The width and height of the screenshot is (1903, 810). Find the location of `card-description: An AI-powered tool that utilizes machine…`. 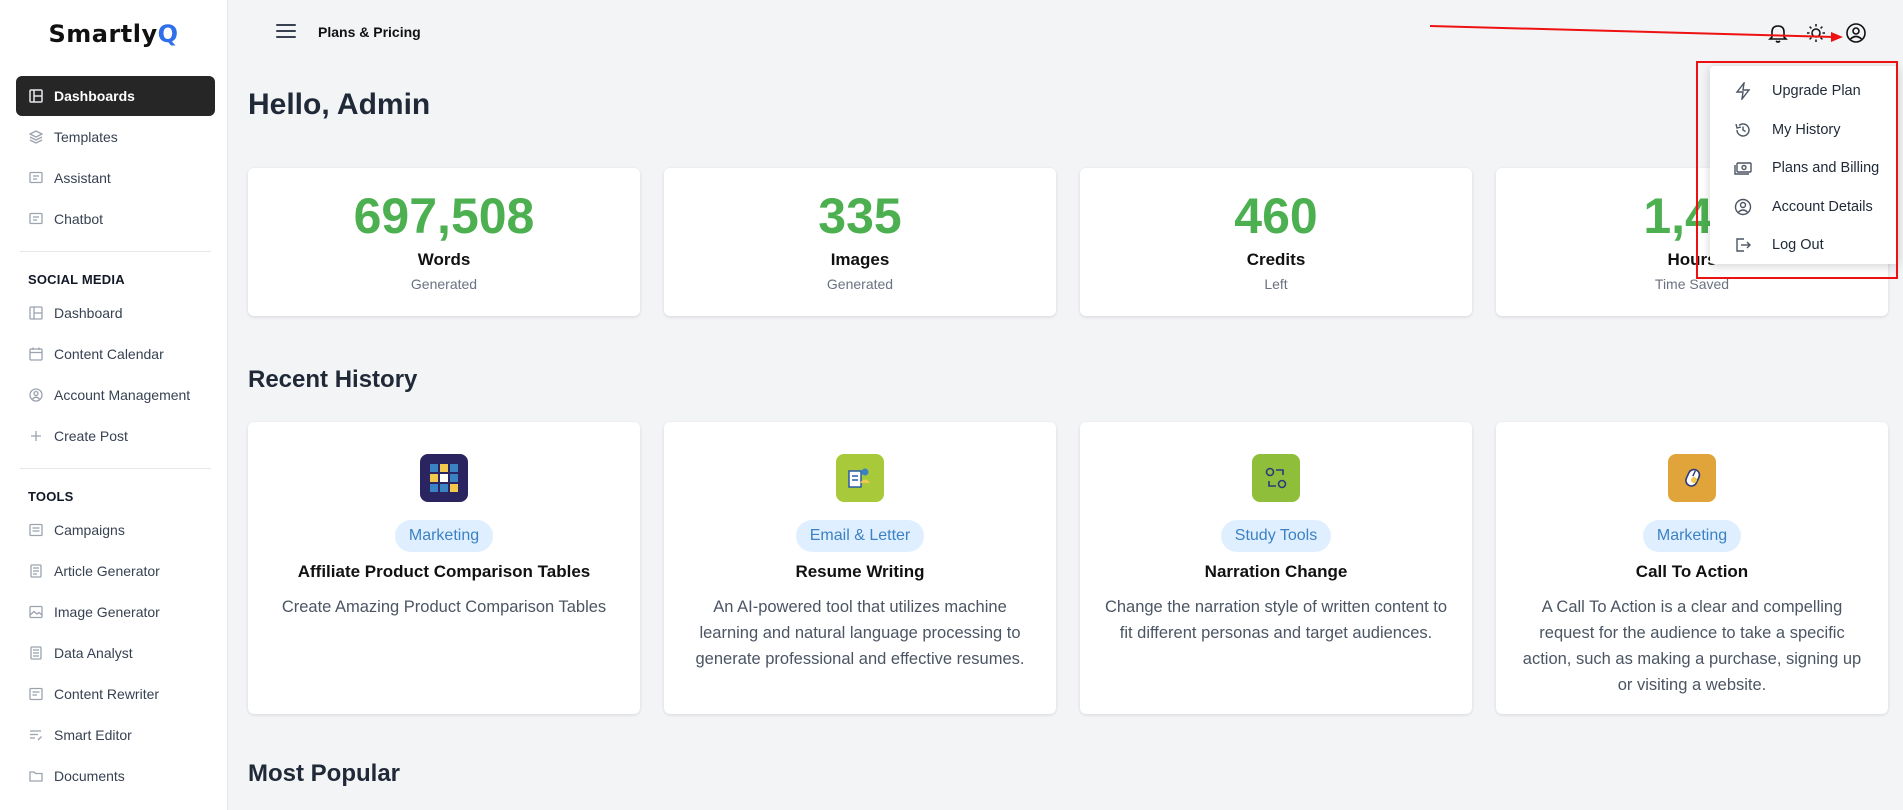

card-description: An AI-powered tool that utilizes machine… is located at coordinates (860, 633).